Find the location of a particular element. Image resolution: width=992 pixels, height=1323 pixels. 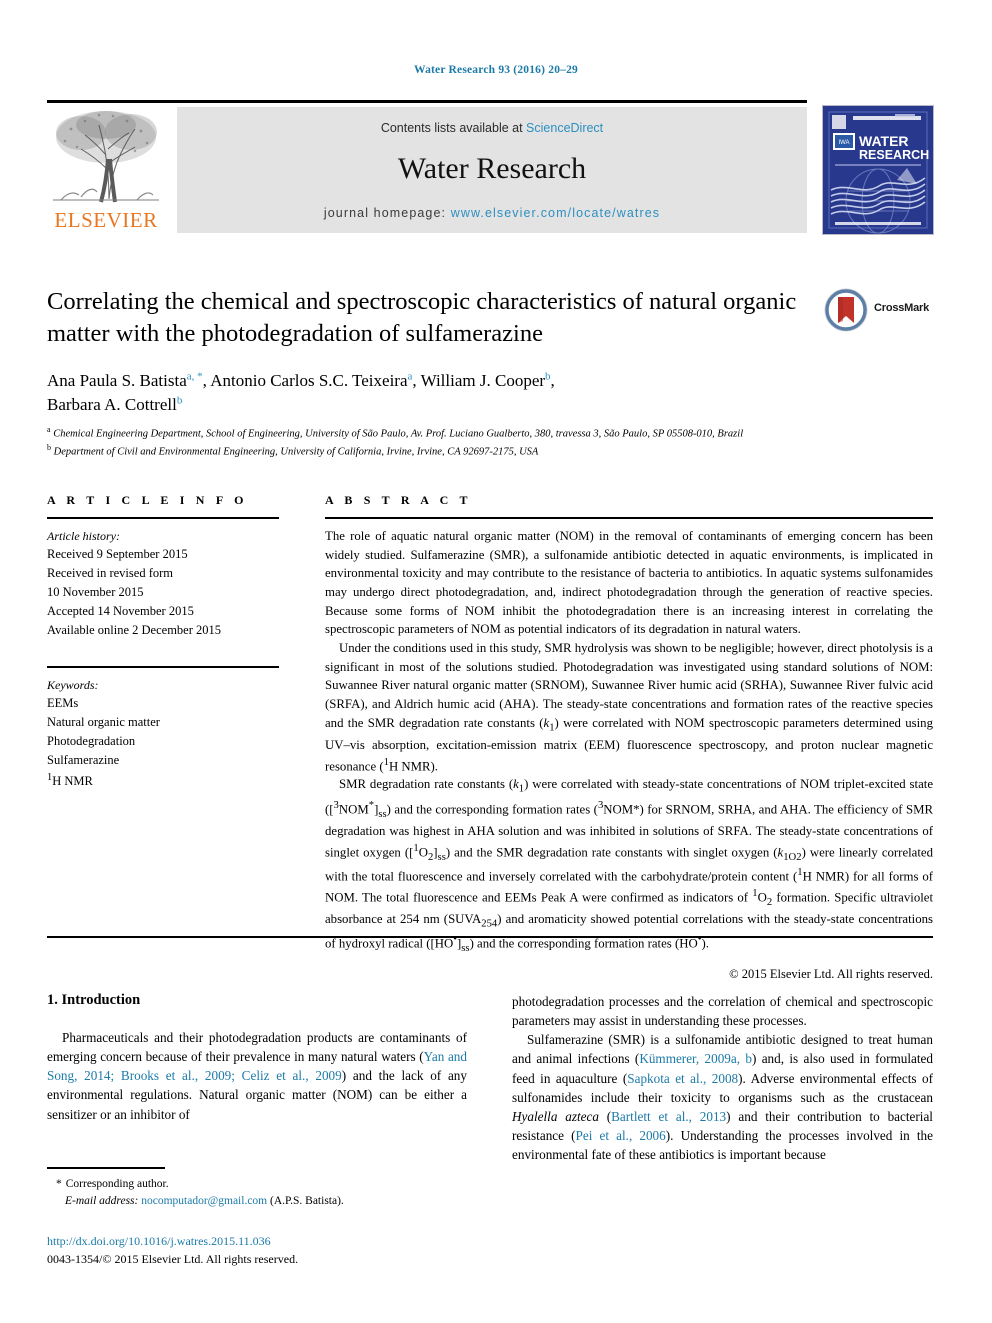

corresponding-author-label: Corresponding author. is located at coordinates (117, 1183).